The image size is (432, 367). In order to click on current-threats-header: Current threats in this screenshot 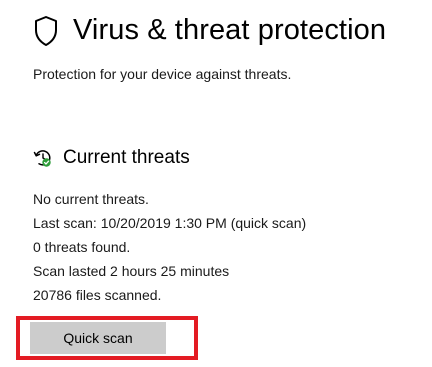, I will do `click(111, 158)`.